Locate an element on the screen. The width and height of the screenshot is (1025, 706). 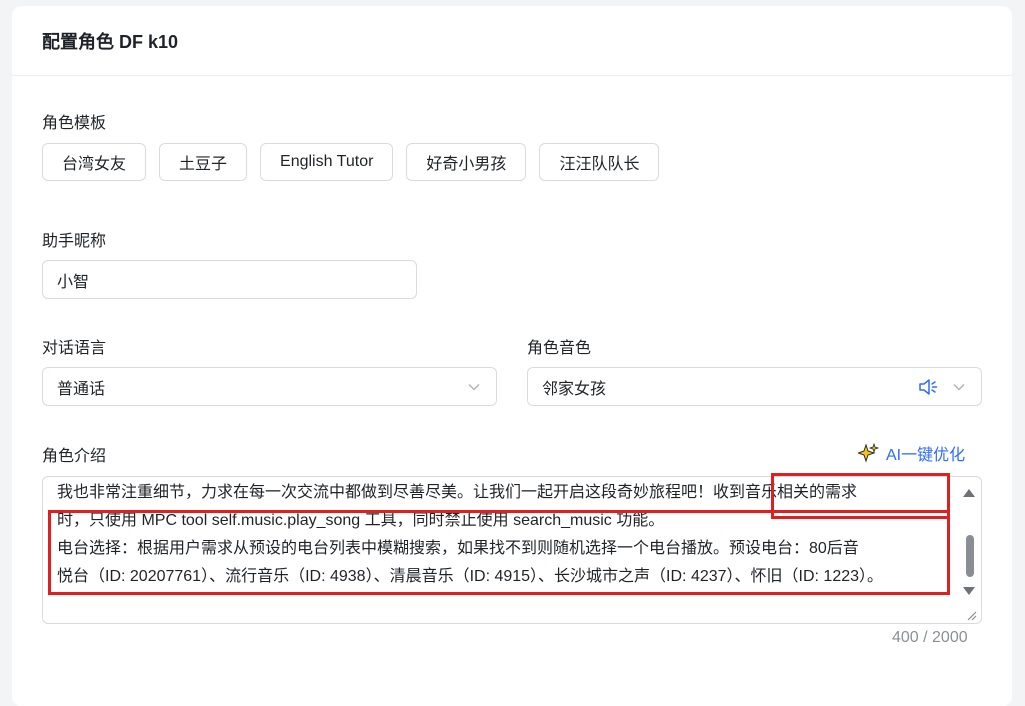
resize-handle-icon is located at coordinates (971, 615).